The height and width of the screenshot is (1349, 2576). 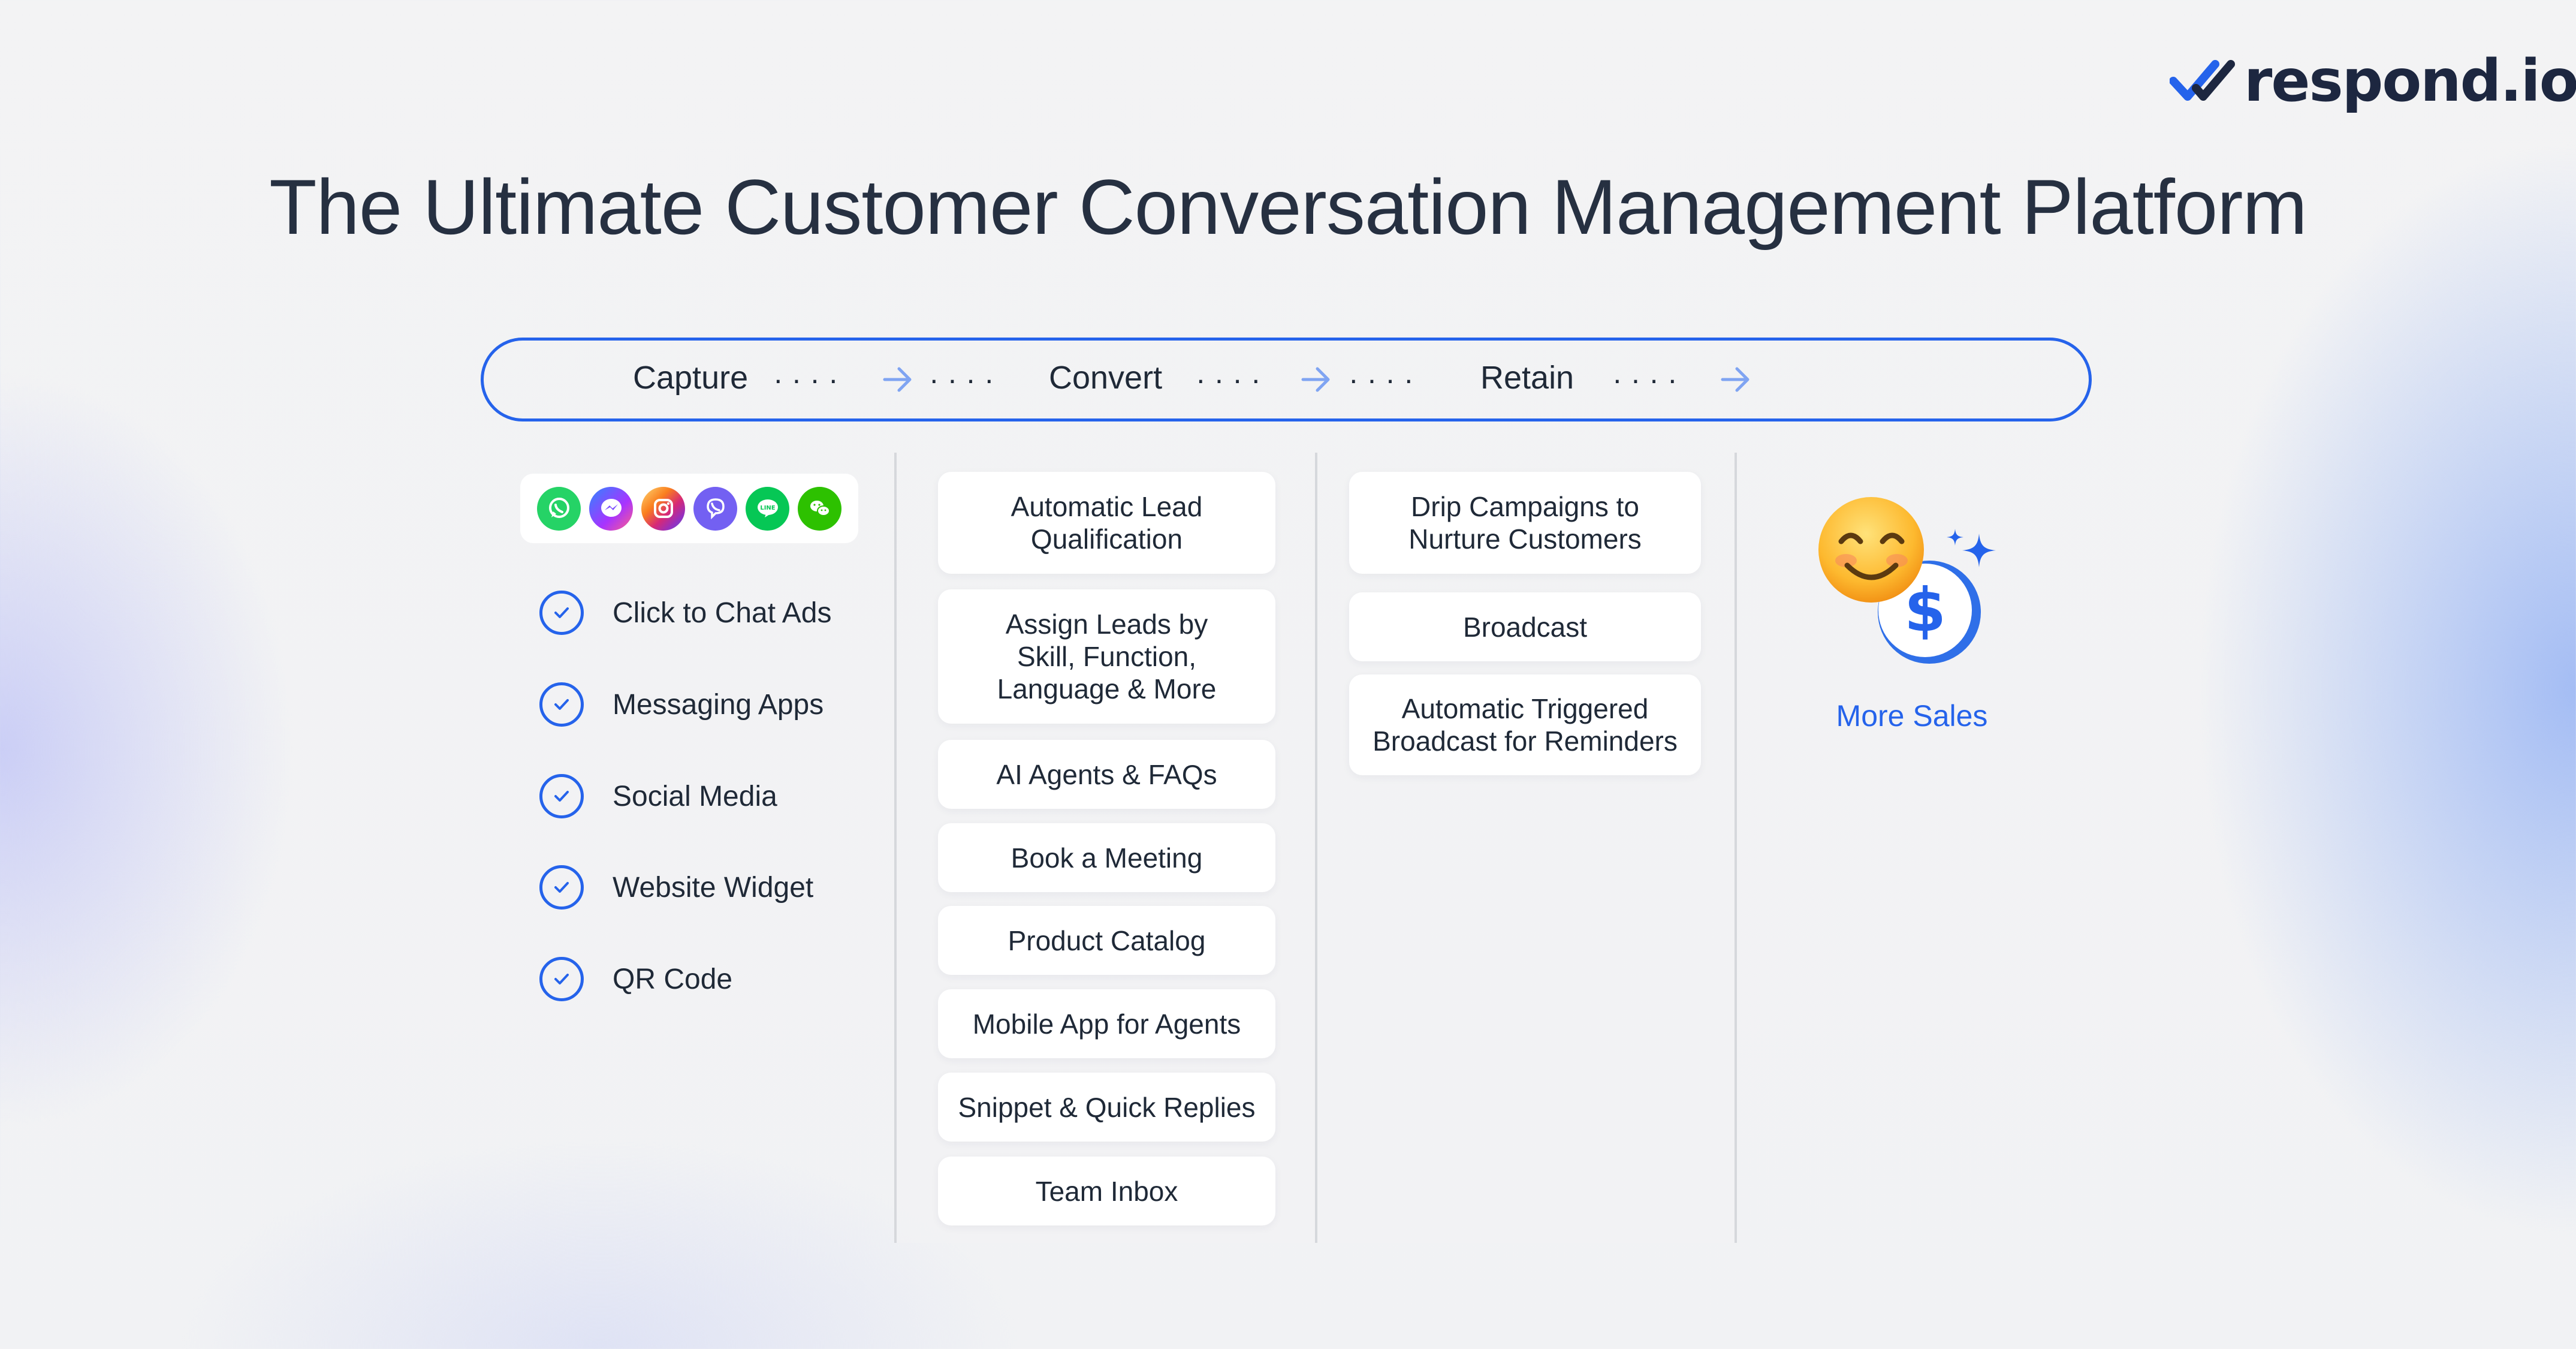 I want to click on capture-item-label: Click to Chat Ads, so click(x=722, y=613).